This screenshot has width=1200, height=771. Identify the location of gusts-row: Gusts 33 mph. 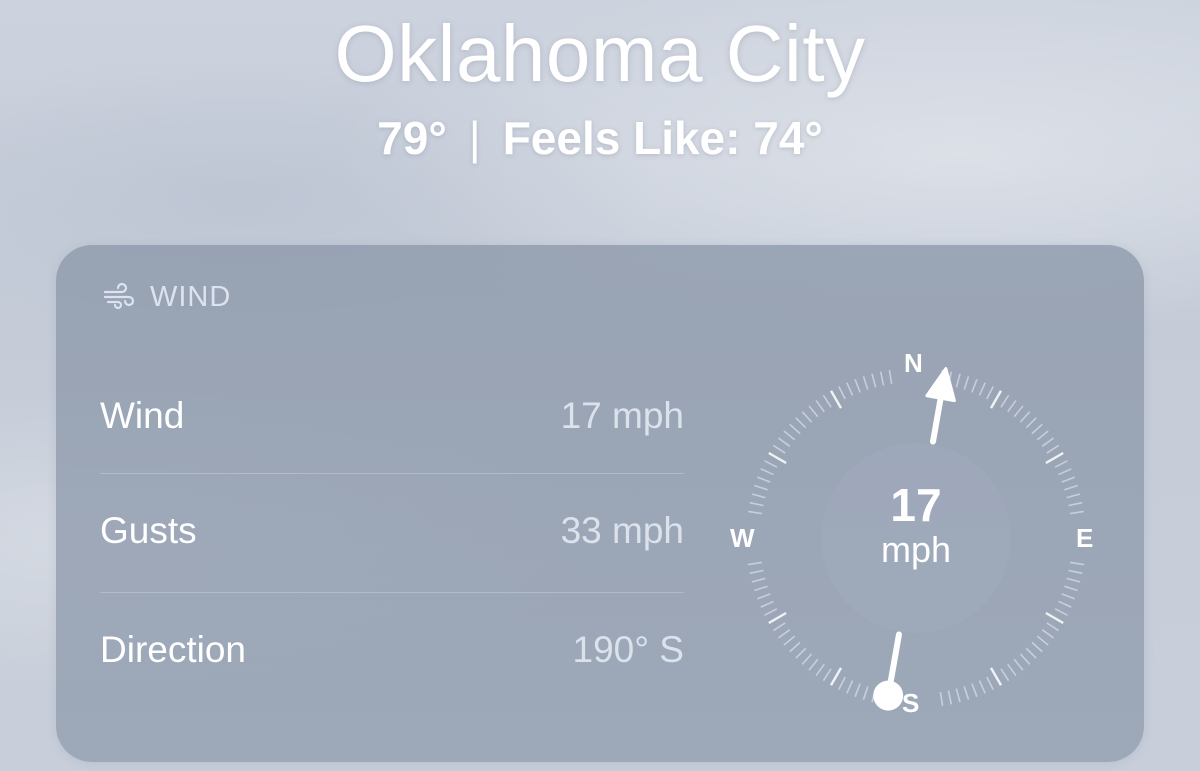
(392, 533).